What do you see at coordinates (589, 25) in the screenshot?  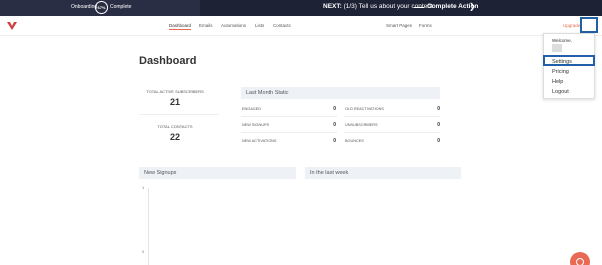 I see `user-menu-button` at bounding box center [589, 25].